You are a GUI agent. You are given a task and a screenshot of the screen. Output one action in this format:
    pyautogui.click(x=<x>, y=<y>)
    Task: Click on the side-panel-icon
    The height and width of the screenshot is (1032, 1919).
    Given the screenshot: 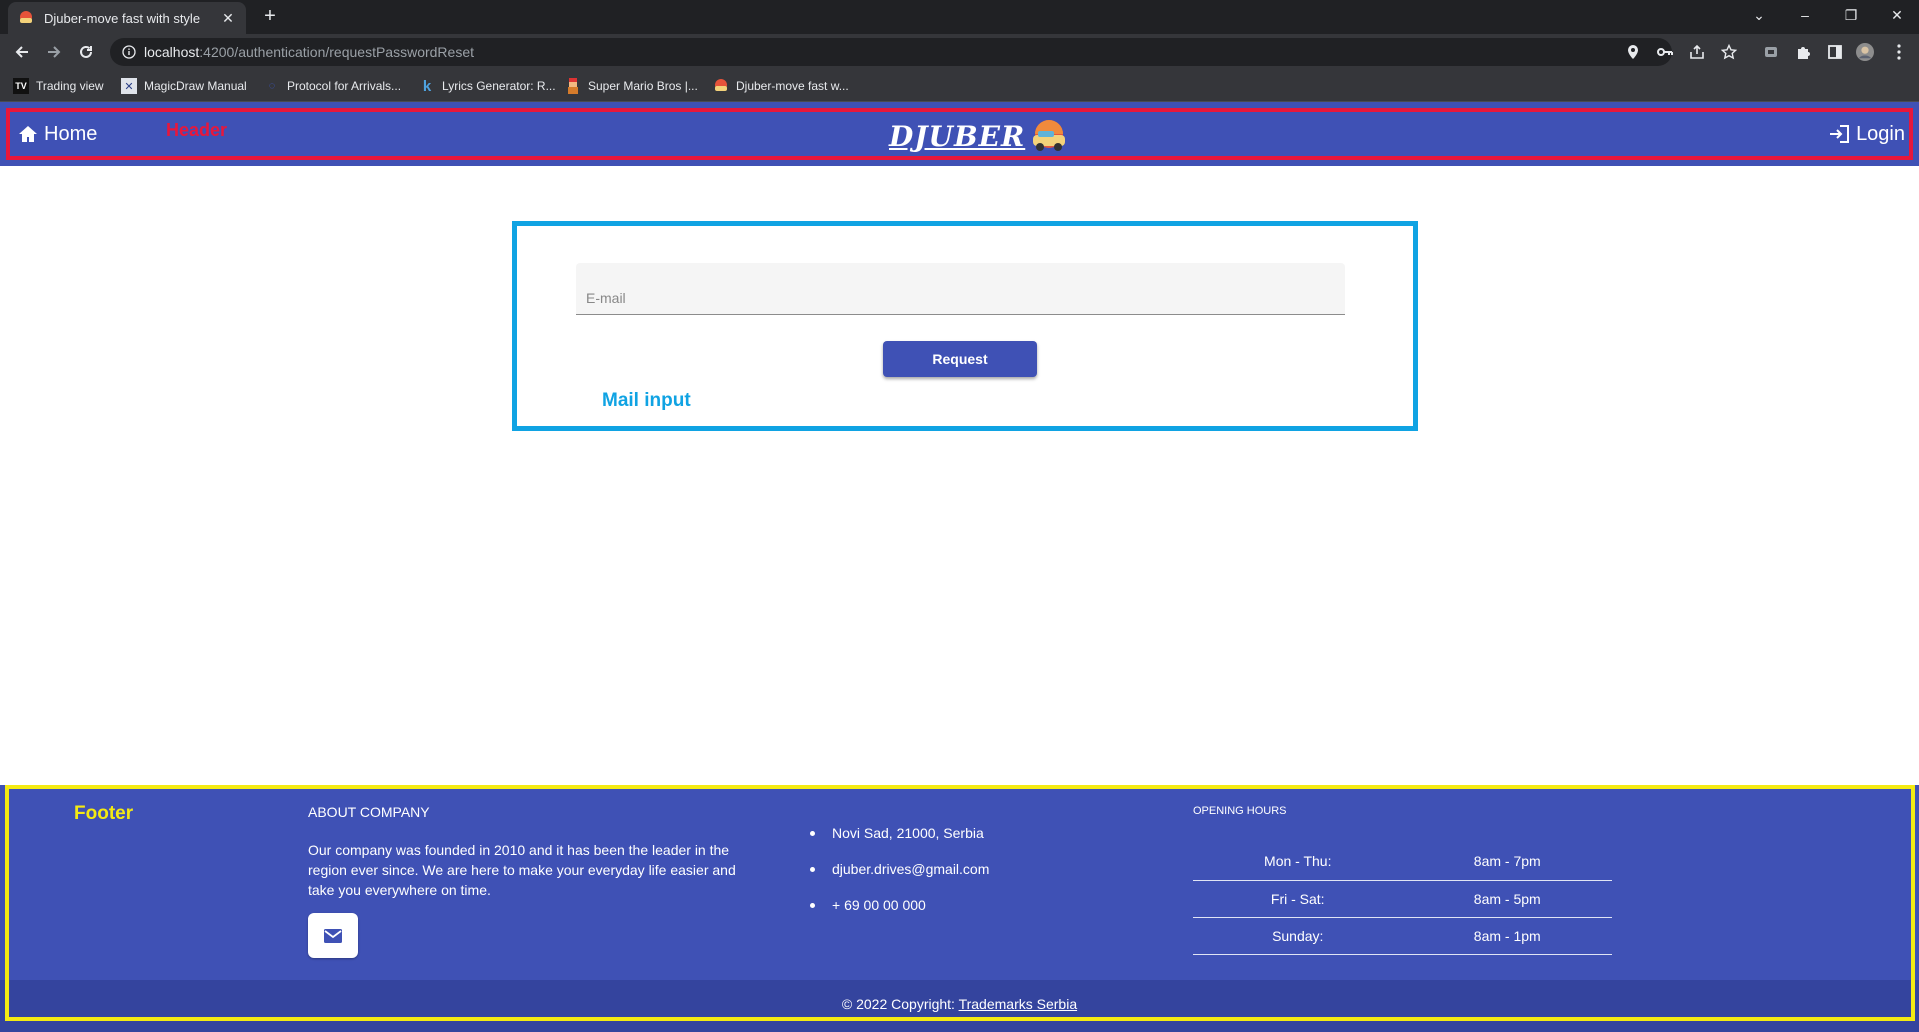 What is the action you would take?
    pyautogui.click(x=1835, y=52)
    